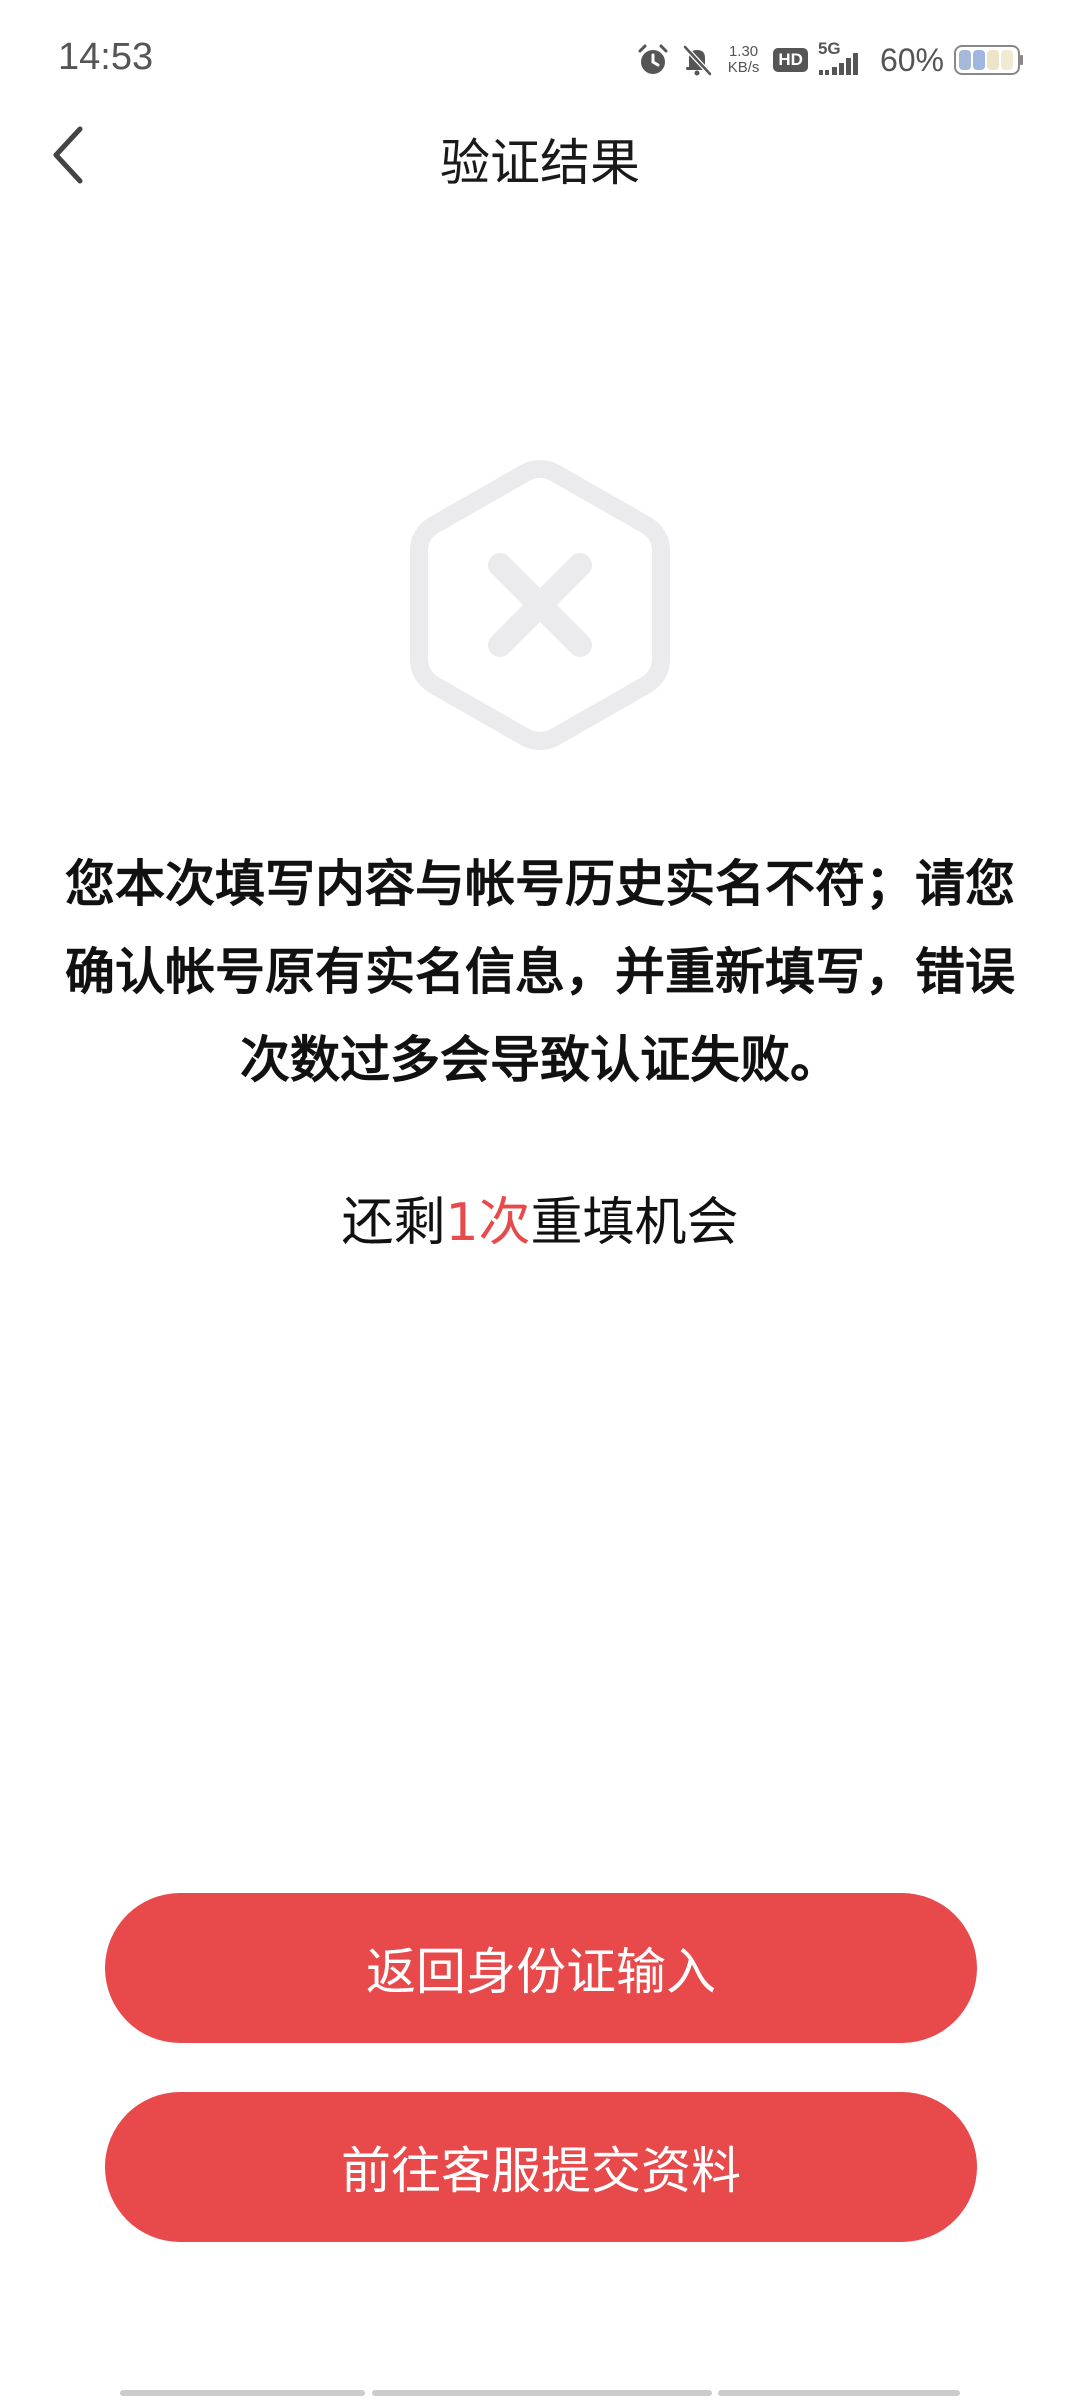  Describe the element at coordinates (790, 60) in the screenshot. I see `hd-icon: HD` at that location.